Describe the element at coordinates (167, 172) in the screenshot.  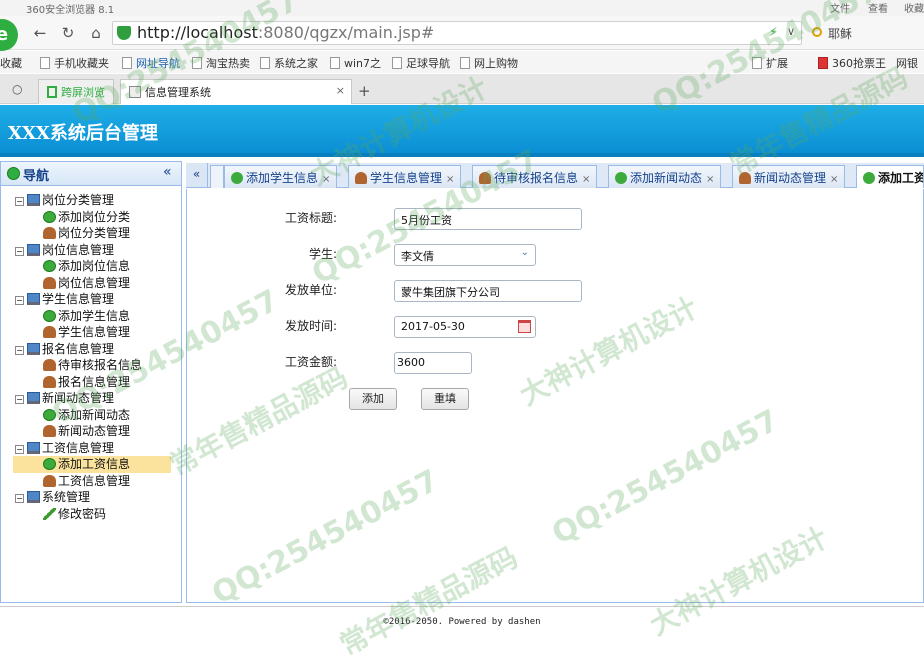
I see `collapse-icon: «` at that location.